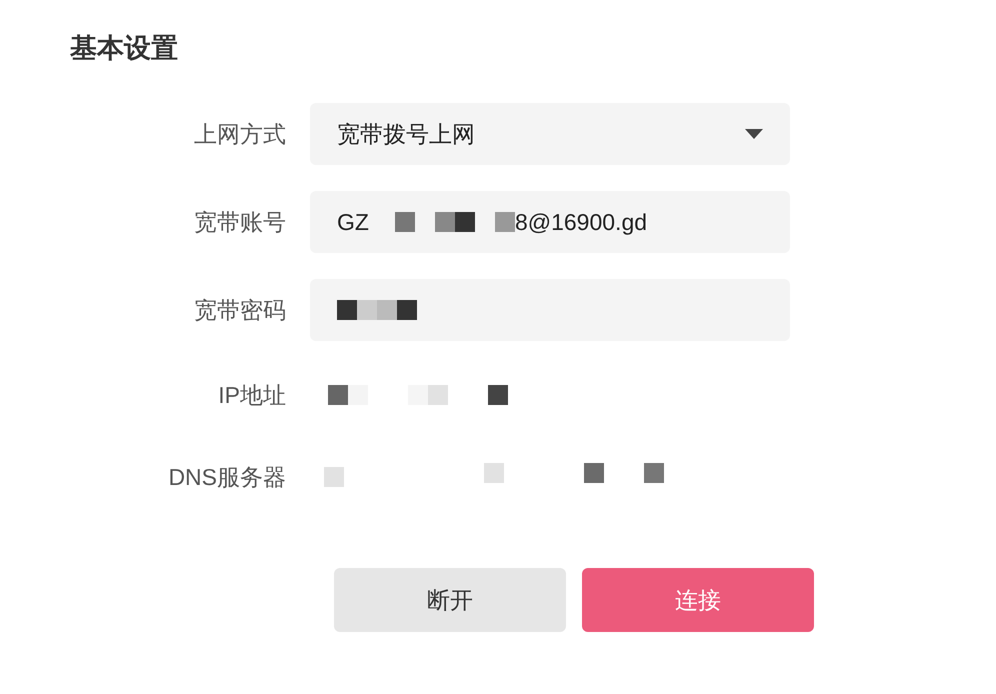 The width and height of the screenshot is (996, 694). Describe the element at coordinates (240, 222) in the screenshot. I see `field-label: 宽带账号` at that location.